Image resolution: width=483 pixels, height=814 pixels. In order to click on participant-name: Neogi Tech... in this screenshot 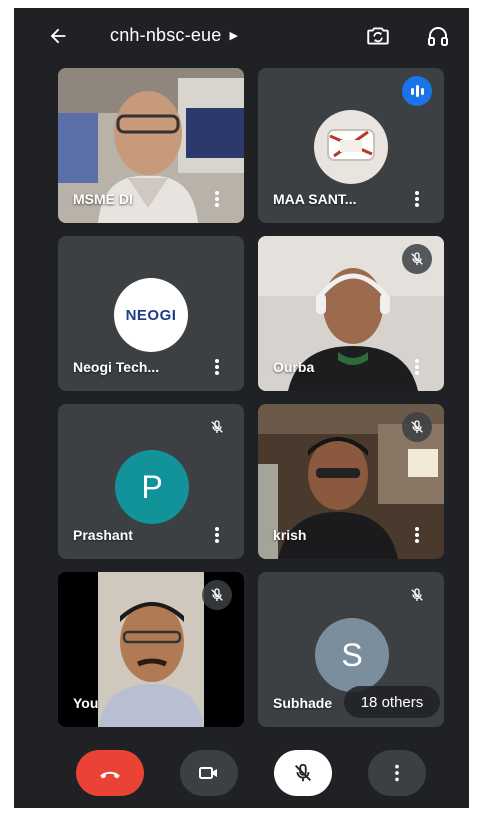, I will do `click(116, 367)`.